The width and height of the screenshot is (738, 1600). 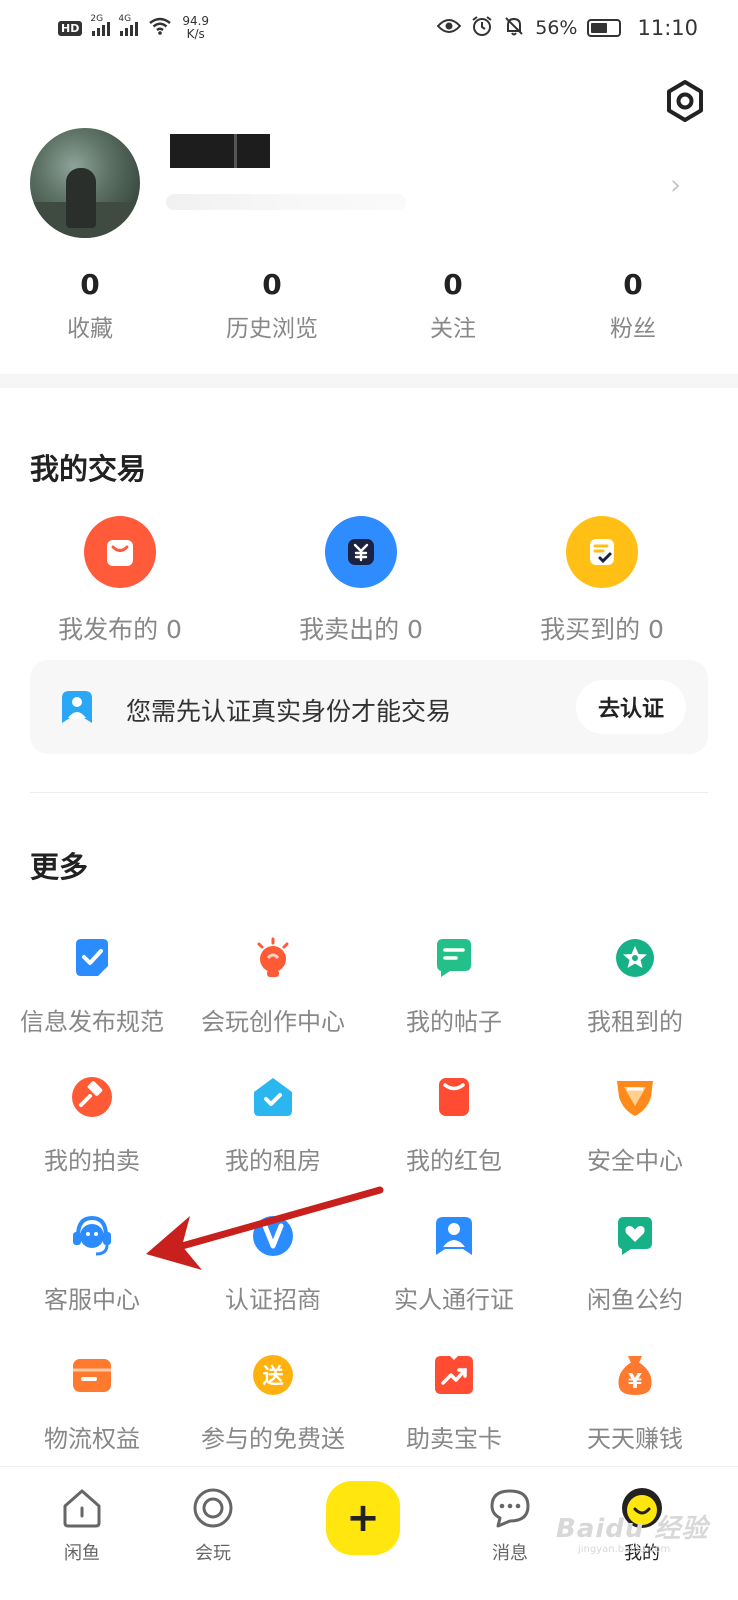 I want to click on more-item-security-center: 安全中心, so click(x=635, y=1124).